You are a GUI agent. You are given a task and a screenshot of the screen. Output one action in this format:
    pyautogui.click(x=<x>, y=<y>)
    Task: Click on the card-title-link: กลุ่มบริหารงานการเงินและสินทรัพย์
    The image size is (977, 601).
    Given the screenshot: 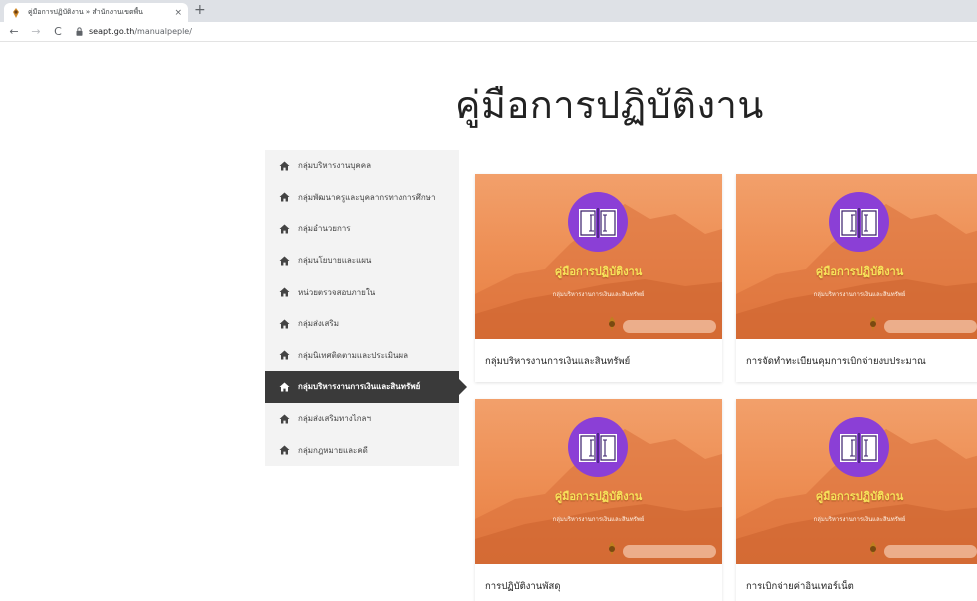 What is the action you would take?
    pyautogui.click(x=557, y=361)
    